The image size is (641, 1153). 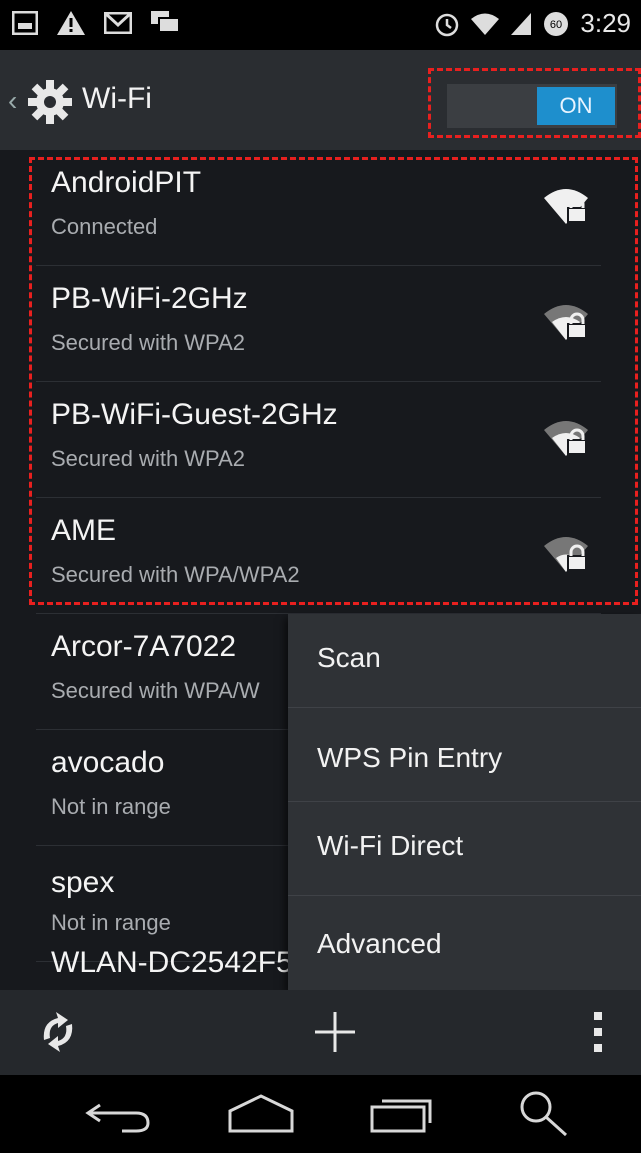 I want to click on network-name: avocado, so click(x=108, y=762).